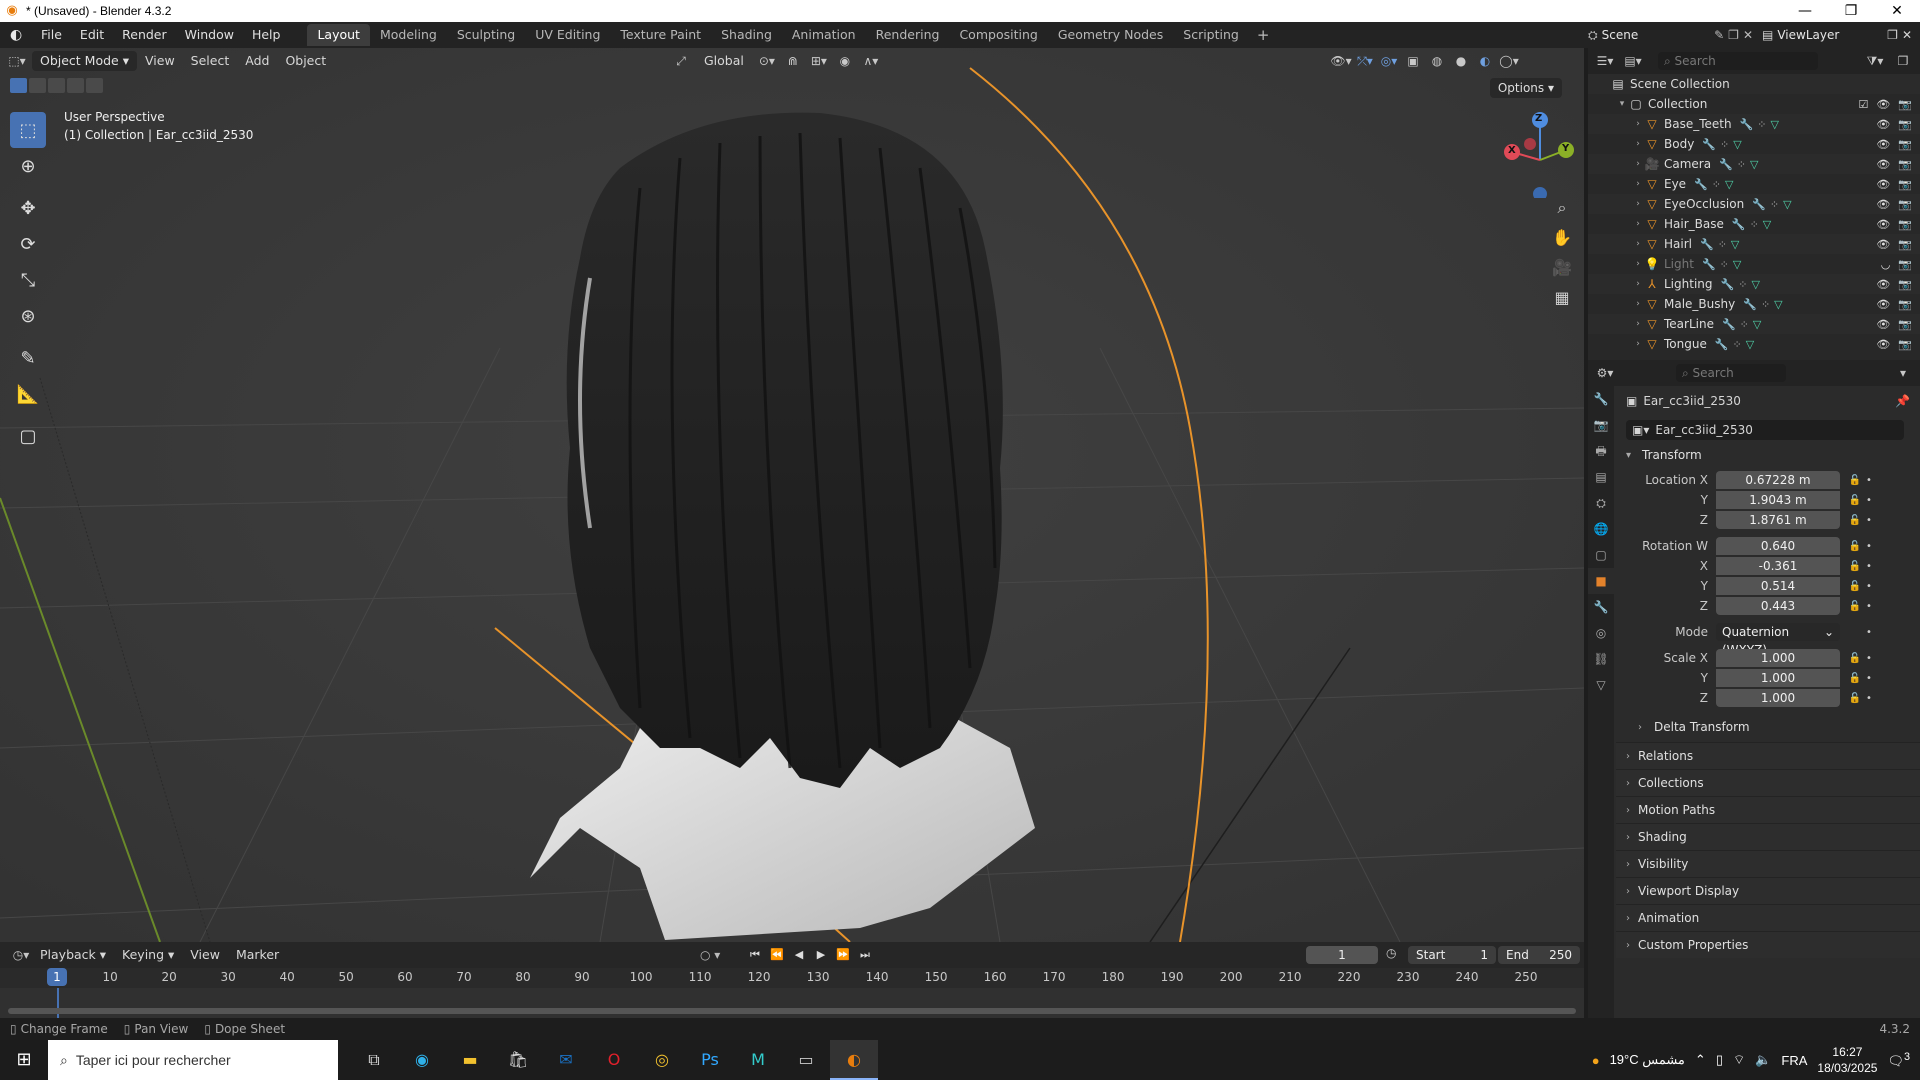 This screenshot has height=1080, width=1920. Describe the element at coordinates (1719, 1060) in the screenshot. I see `device-icon: ▯` at that location.